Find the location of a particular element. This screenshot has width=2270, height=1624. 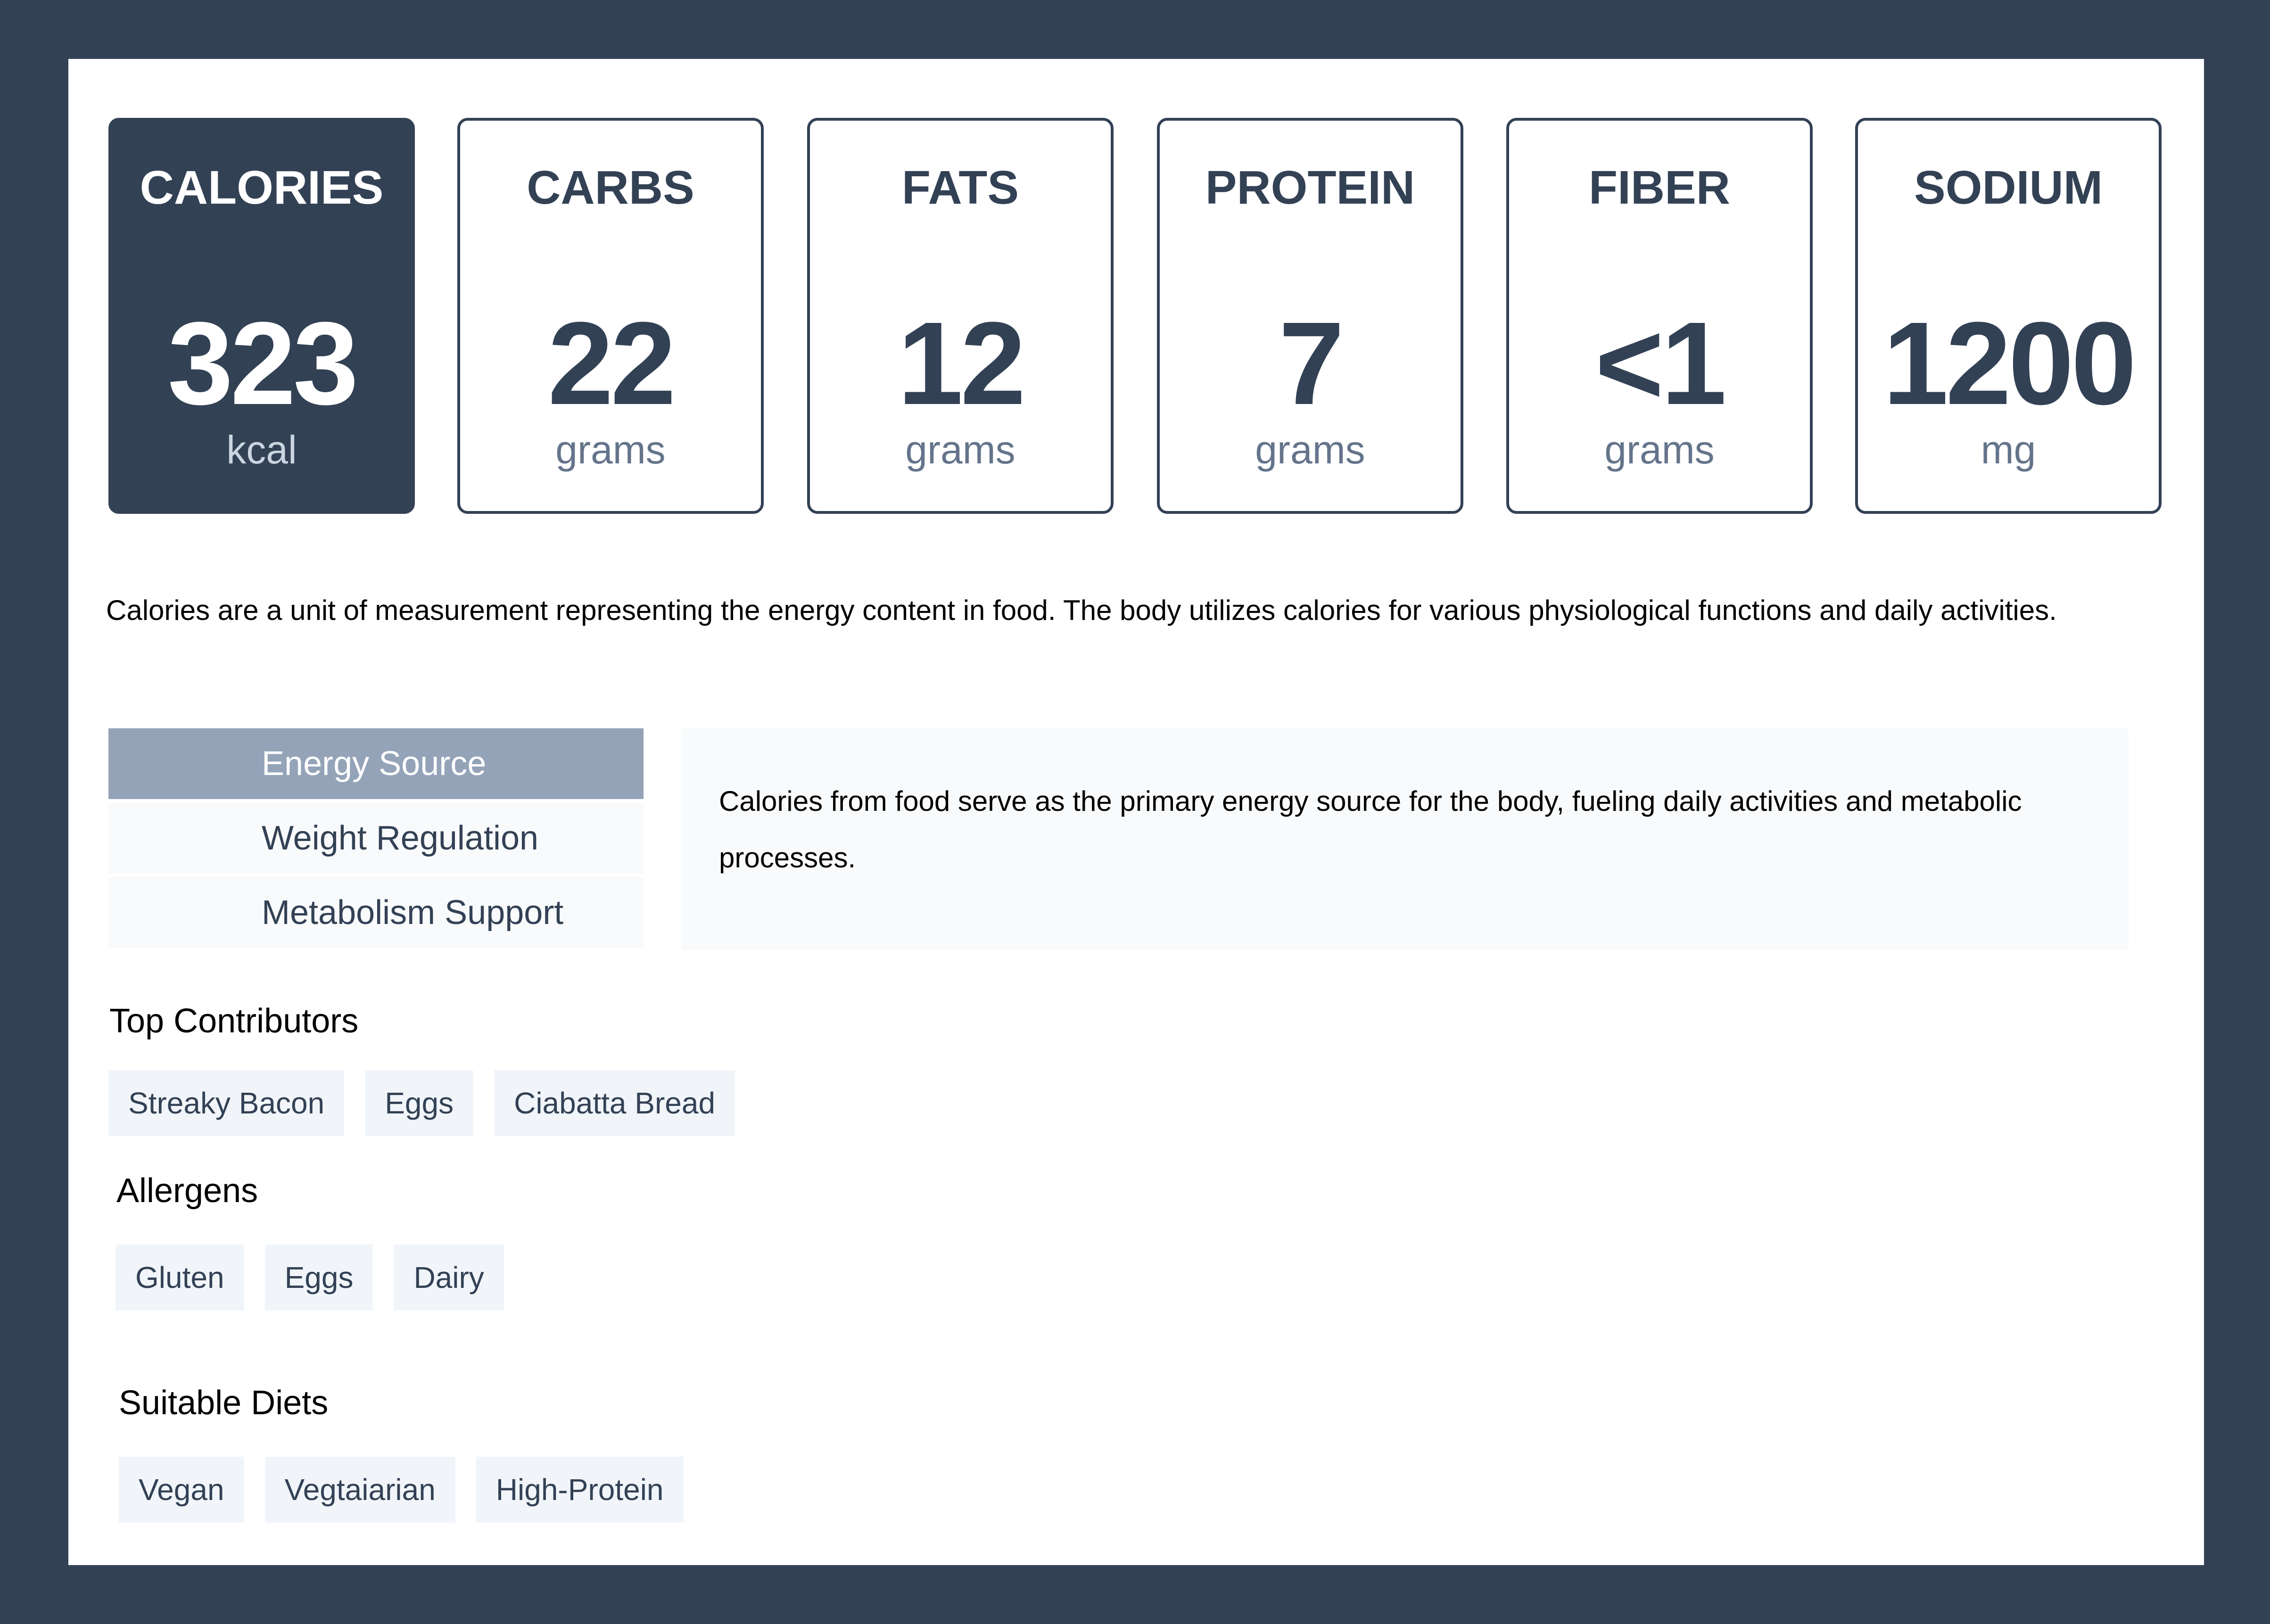

tag: Dairy is located at coordinates (449, 1278).